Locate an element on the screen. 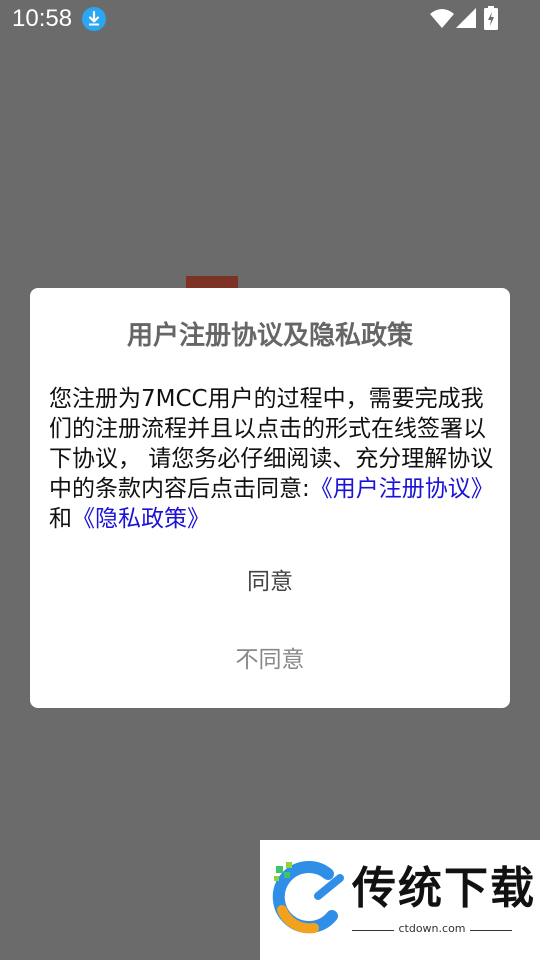  privacy-policy-link: 《隐私政策》 is located at coordinates (141, 519).